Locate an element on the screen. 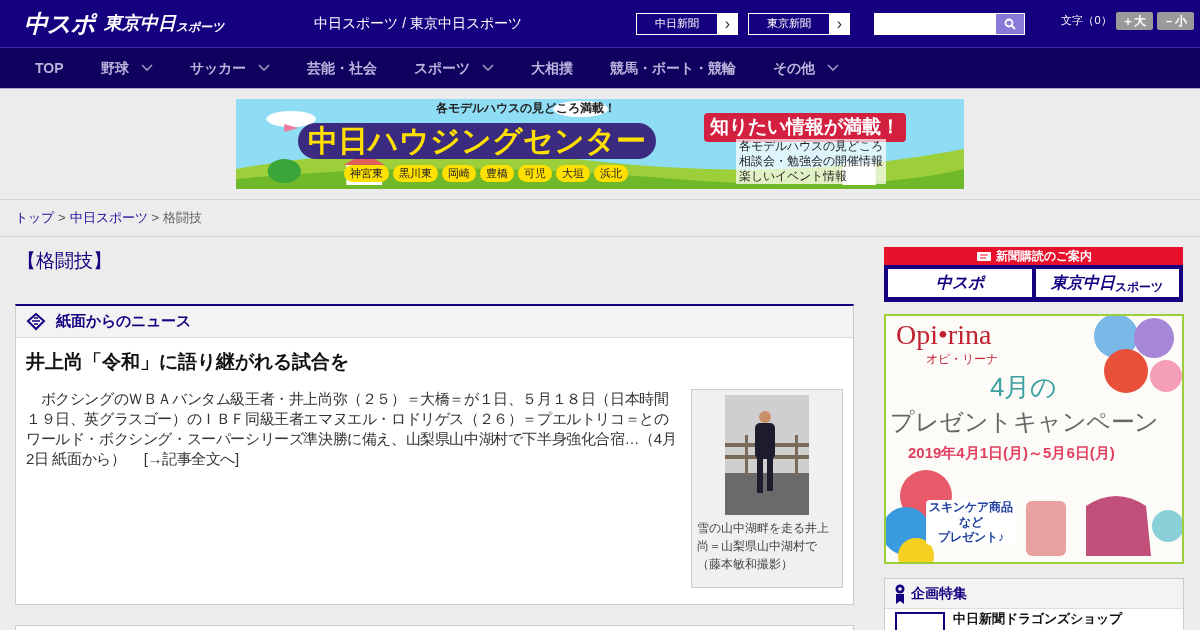  current-section-label: 格闘技 is located at coordinates (183, 218).